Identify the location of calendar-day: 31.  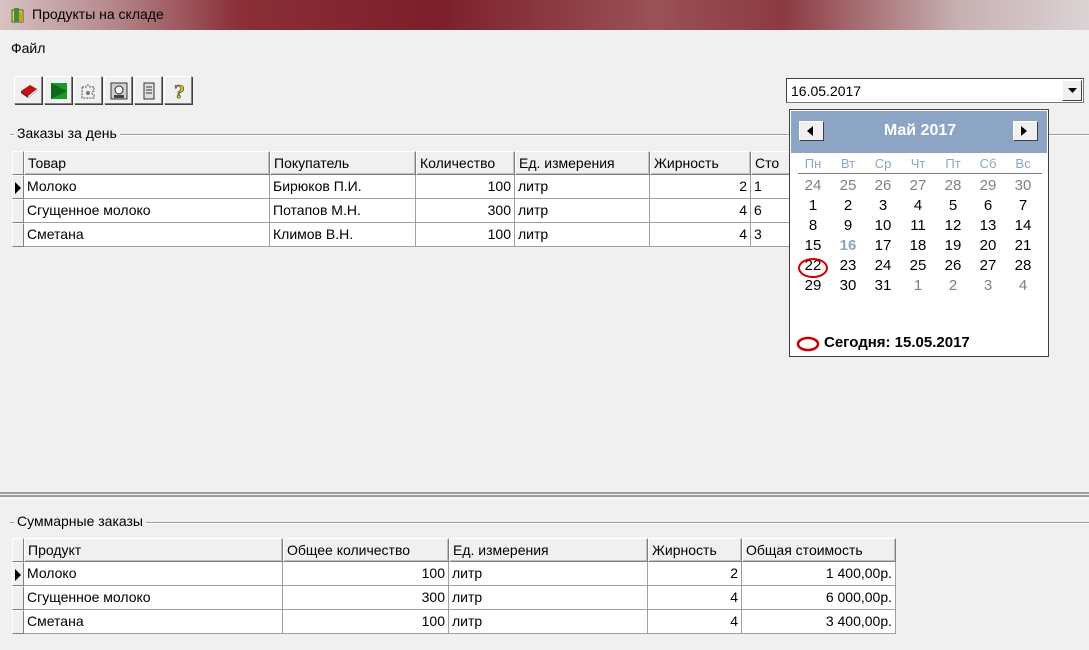
(883, 286).